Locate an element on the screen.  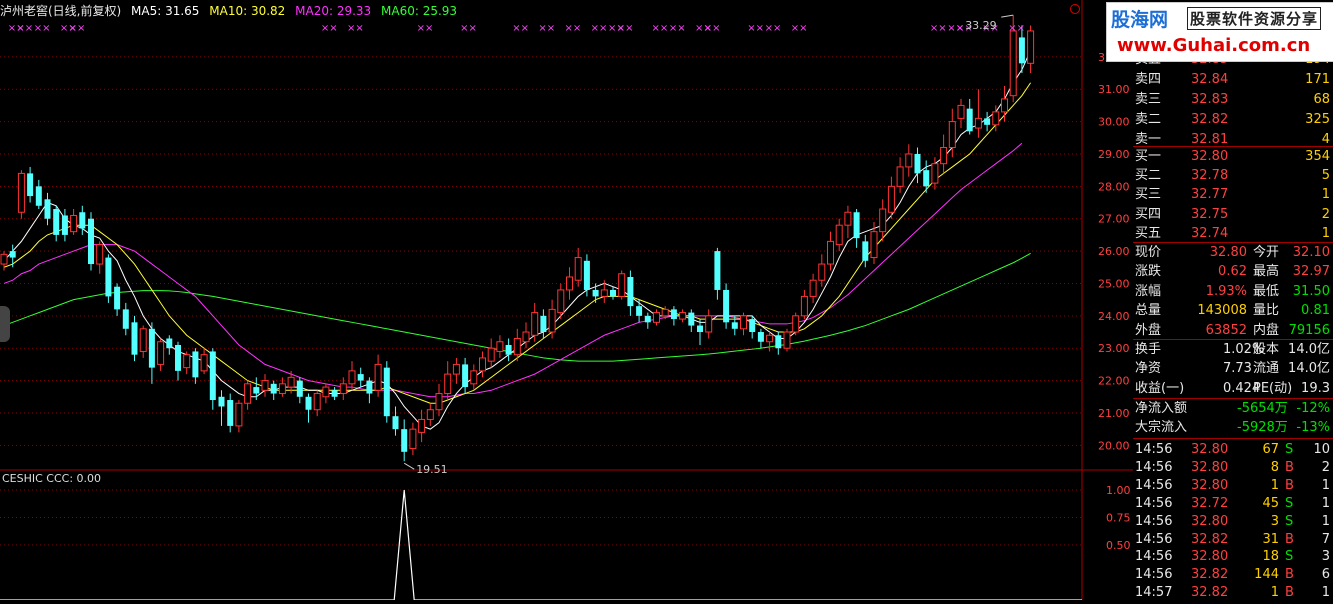
stat-label: 外盘 is located at coordinates (1148, 330).